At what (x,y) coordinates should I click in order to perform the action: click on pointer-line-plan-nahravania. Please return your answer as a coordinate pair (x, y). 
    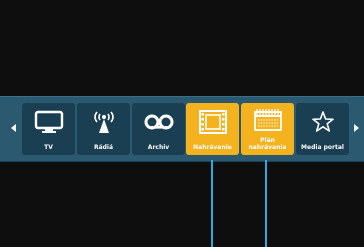
    Looking at the image, I should click on (266, 203).